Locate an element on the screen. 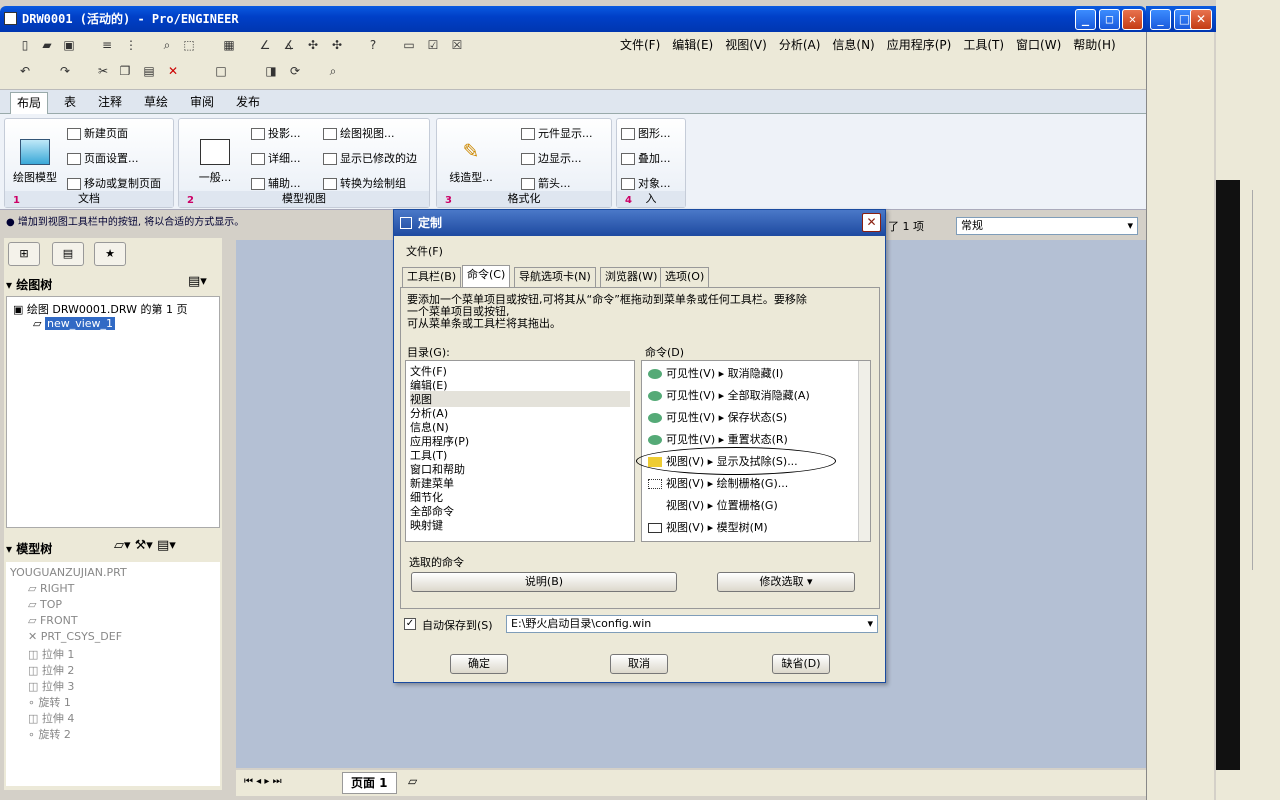 Image resolution: width=1280 pixels, height=800 pixels. tab-layout: 布局 is located at coordinates (29, 103).